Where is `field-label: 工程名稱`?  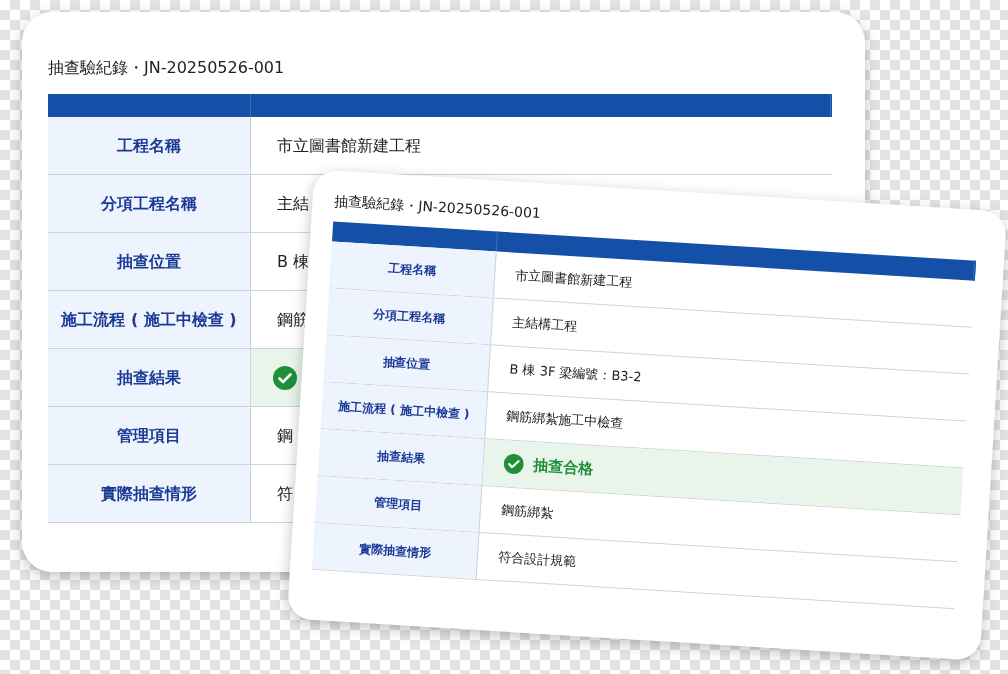
field-label: 工程名稱 is located at coordinates (149, 145).